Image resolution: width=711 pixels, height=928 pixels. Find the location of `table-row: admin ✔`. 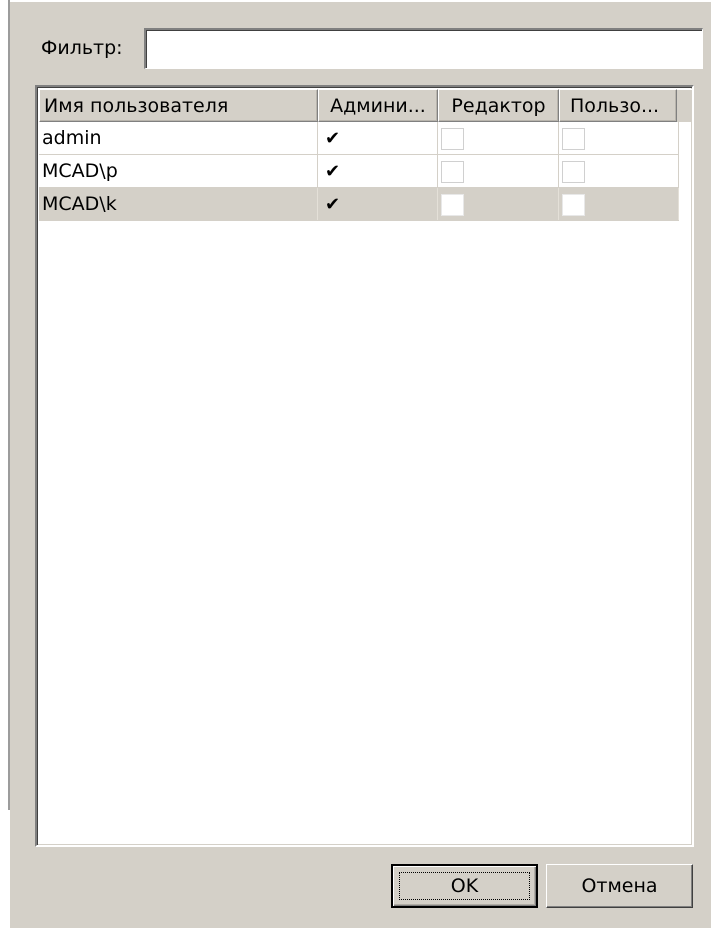

table-row: admin ✔ is located at coordinates (359, 138).